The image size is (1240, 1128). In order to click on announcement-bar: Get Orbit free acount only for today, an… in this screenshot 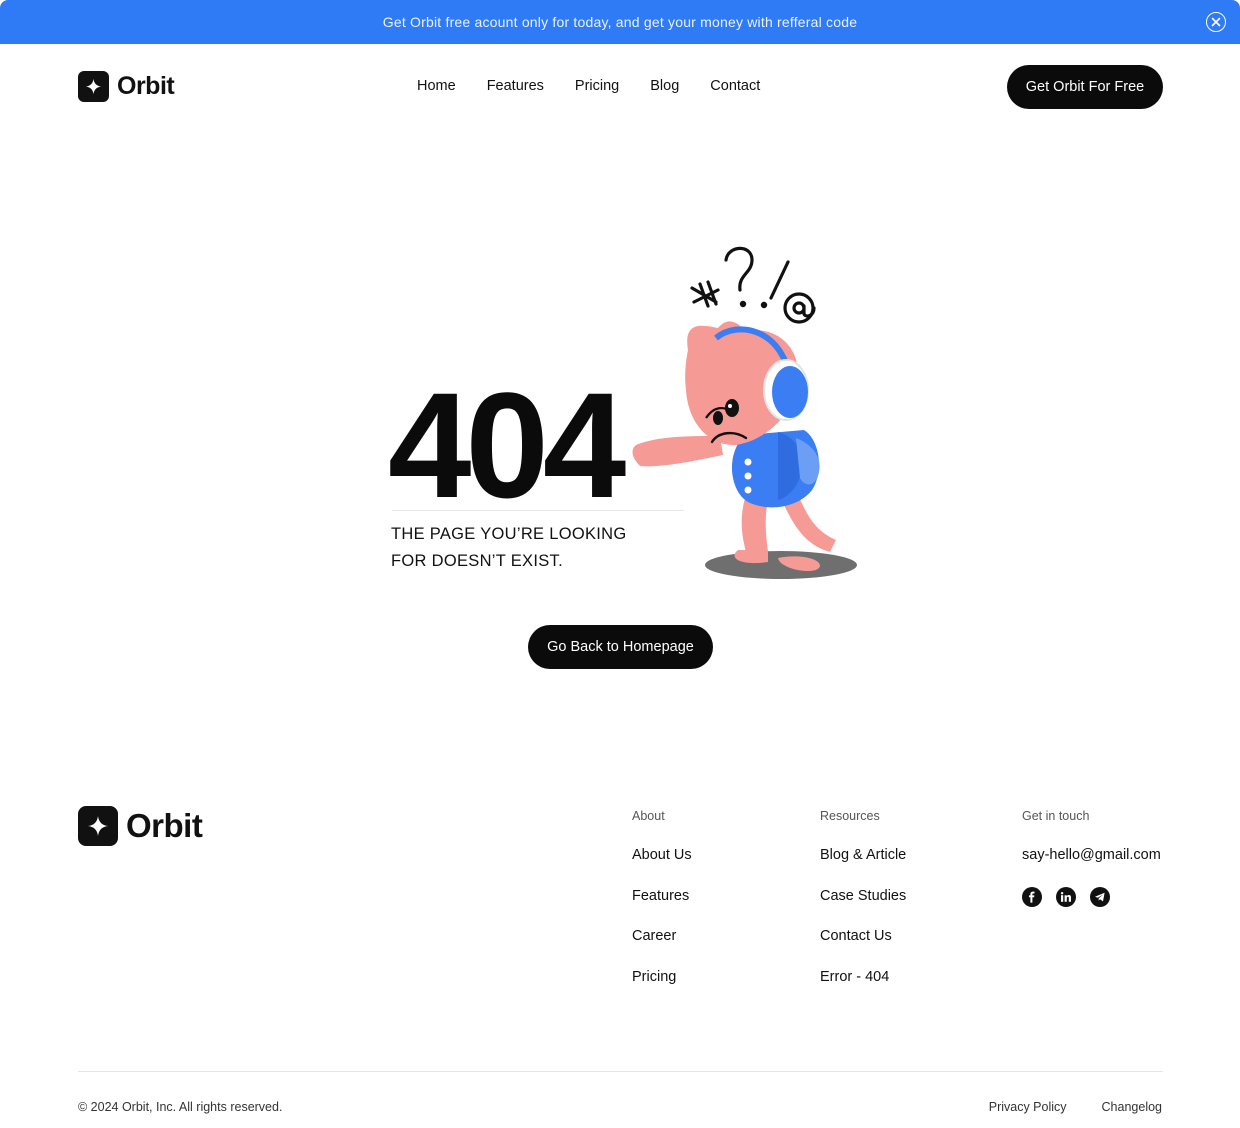, I will do `click(620, 22)`.